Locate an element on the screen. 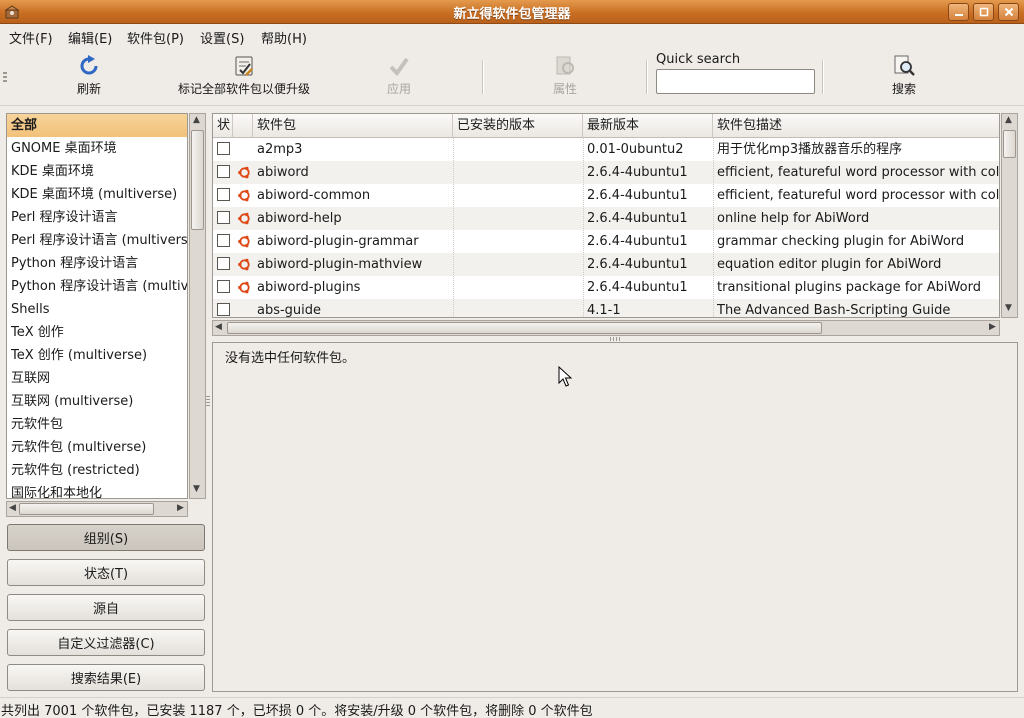 The width and height of the screenshot is (1024, 718). minimize-button is located at coordinates (958, 12).